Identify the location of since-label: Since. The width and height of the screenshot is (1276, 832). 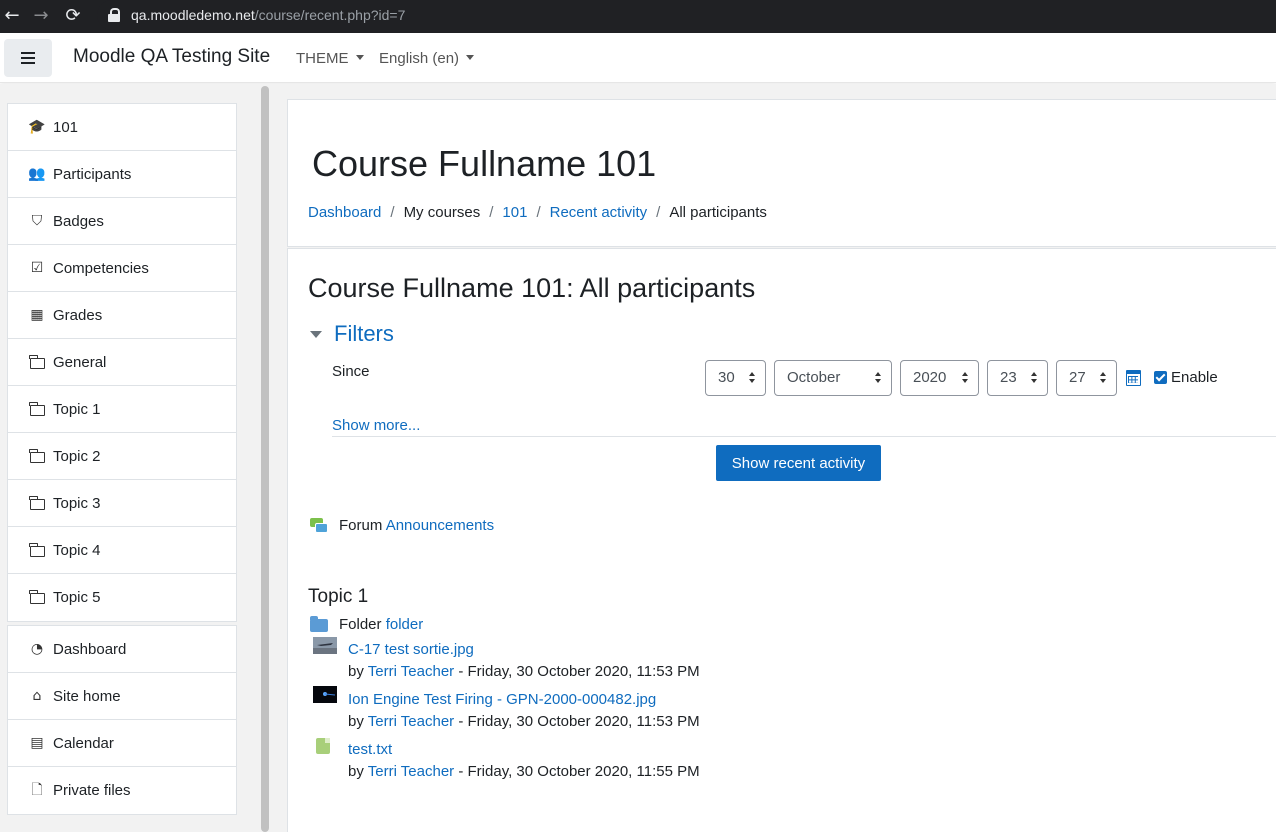
(351, 371).